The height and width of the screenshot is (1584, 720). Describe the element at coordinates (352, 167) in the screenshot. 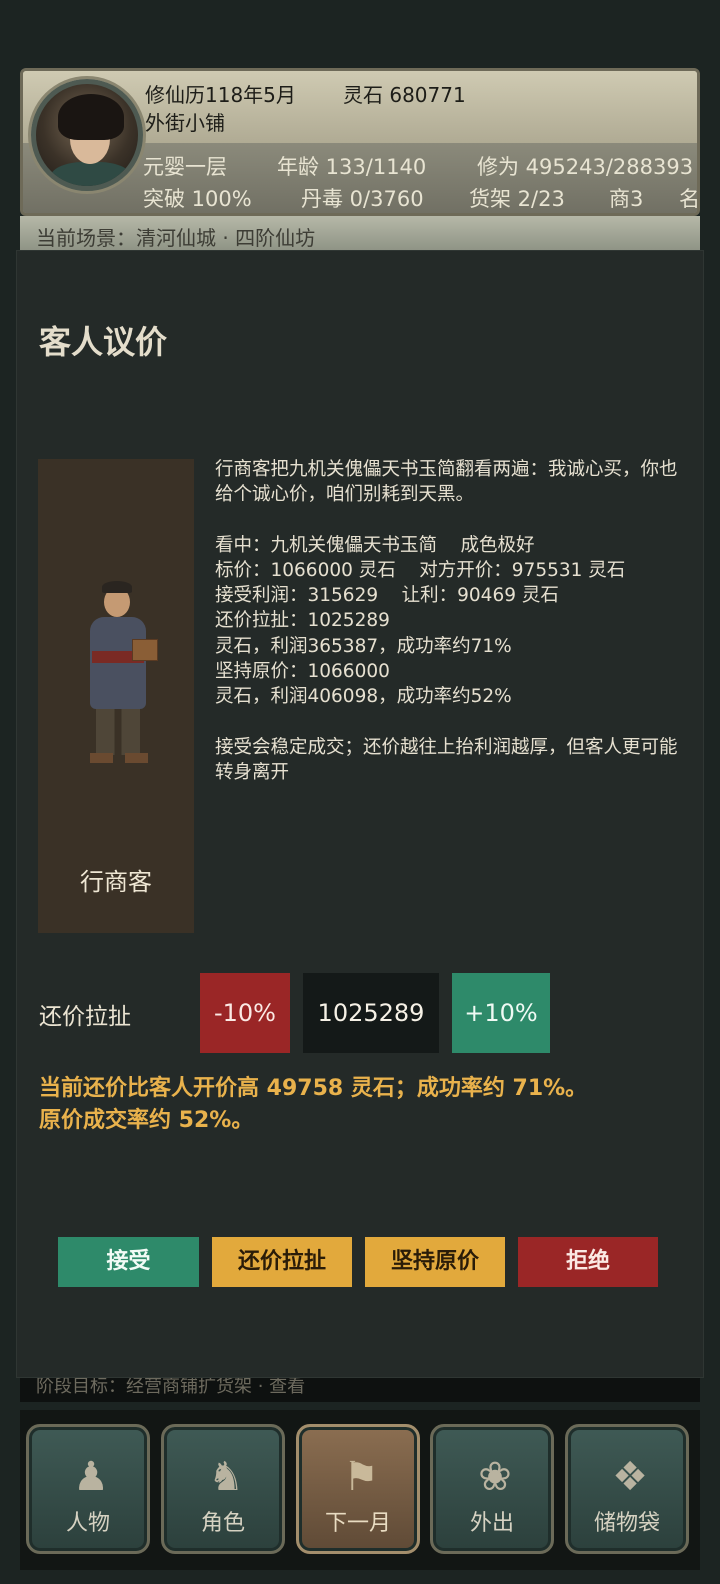

I see `age-stat: 年龄 133/1140` at that location.